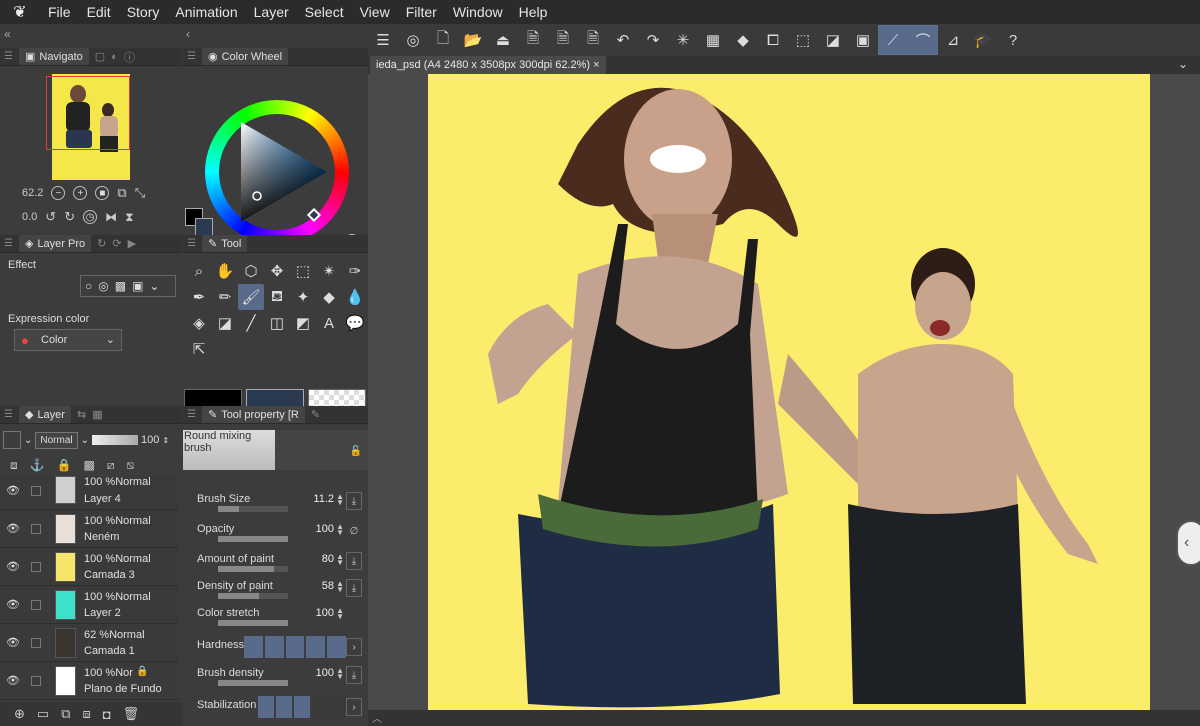  I want to click on help-icon: ?, so click(1013, 40).